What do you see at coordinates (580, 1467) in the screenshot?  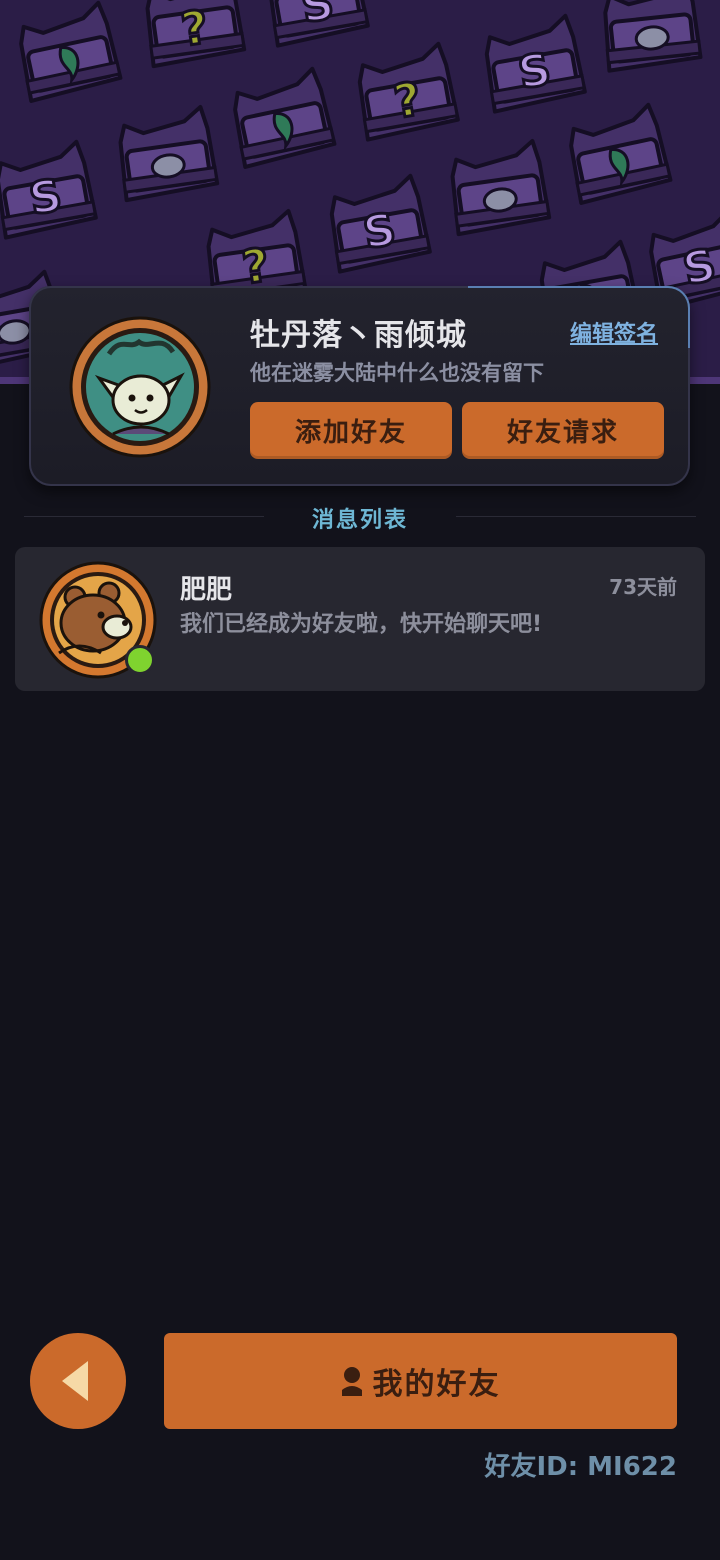 I see `friend-id: 好友ID: MI622` at bounding box center [580, 1467].